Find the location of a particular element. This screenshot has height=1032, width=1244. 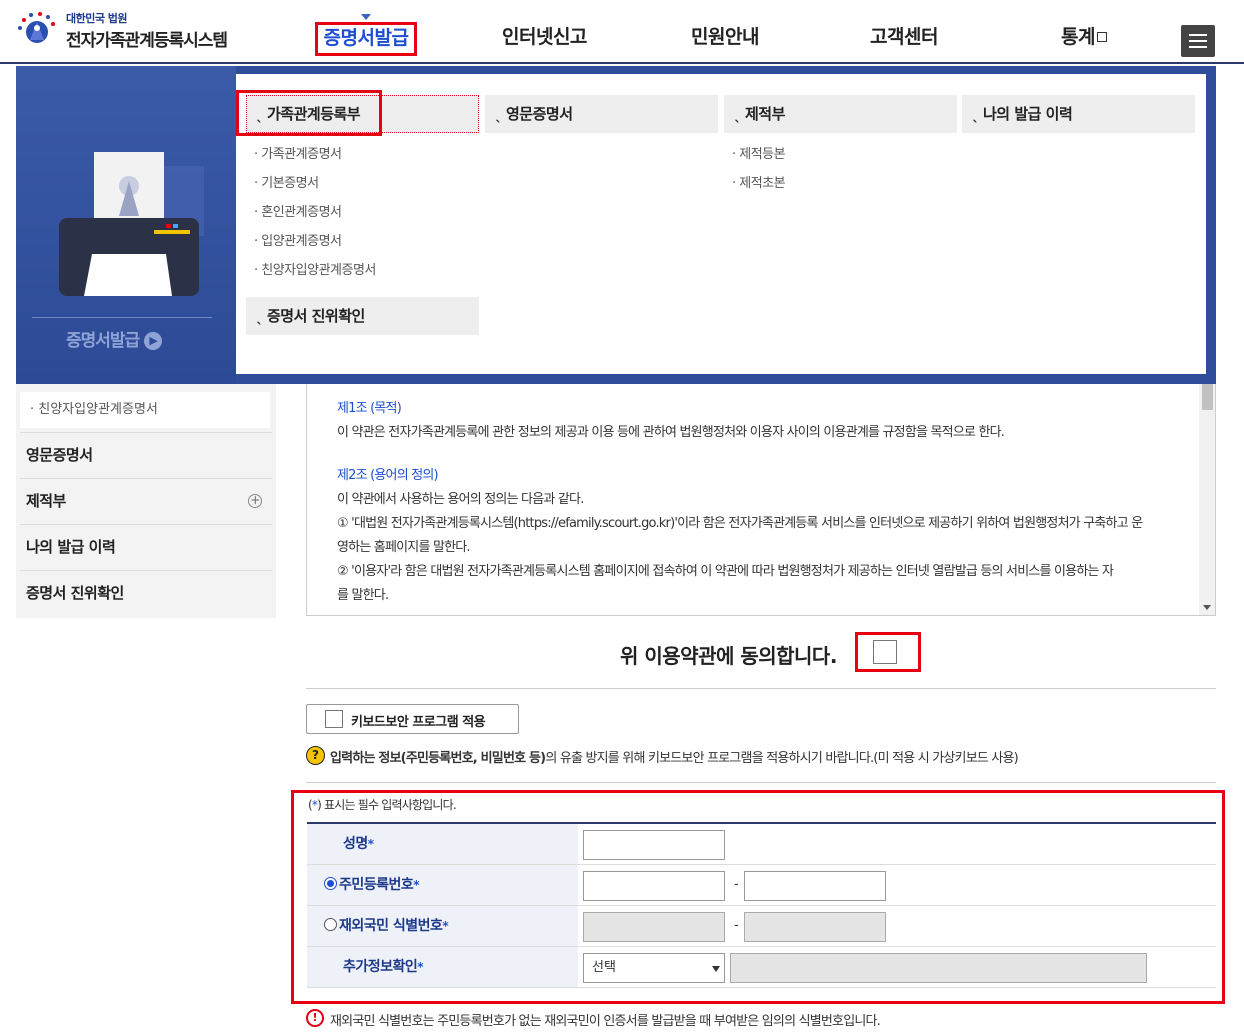

form-label-resident-number: 주민등록번호* is located at coordinates (442, 885).